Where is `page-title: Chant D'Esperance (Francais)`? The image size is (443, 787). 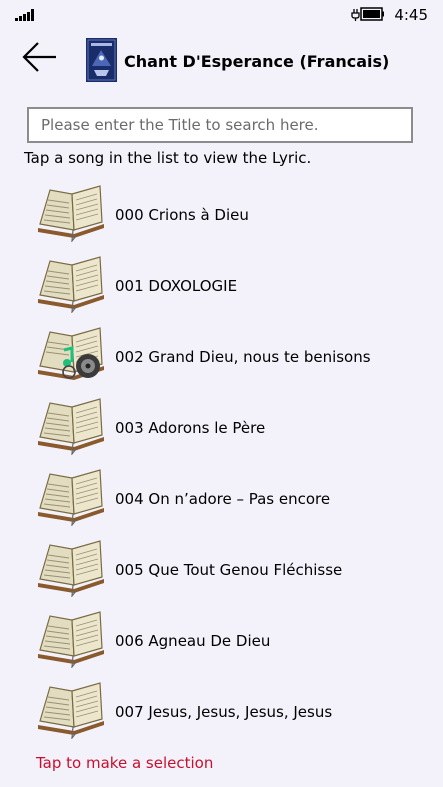 page-title: Chant D'Esperance (Francais) is located at coordinates (257, 61).